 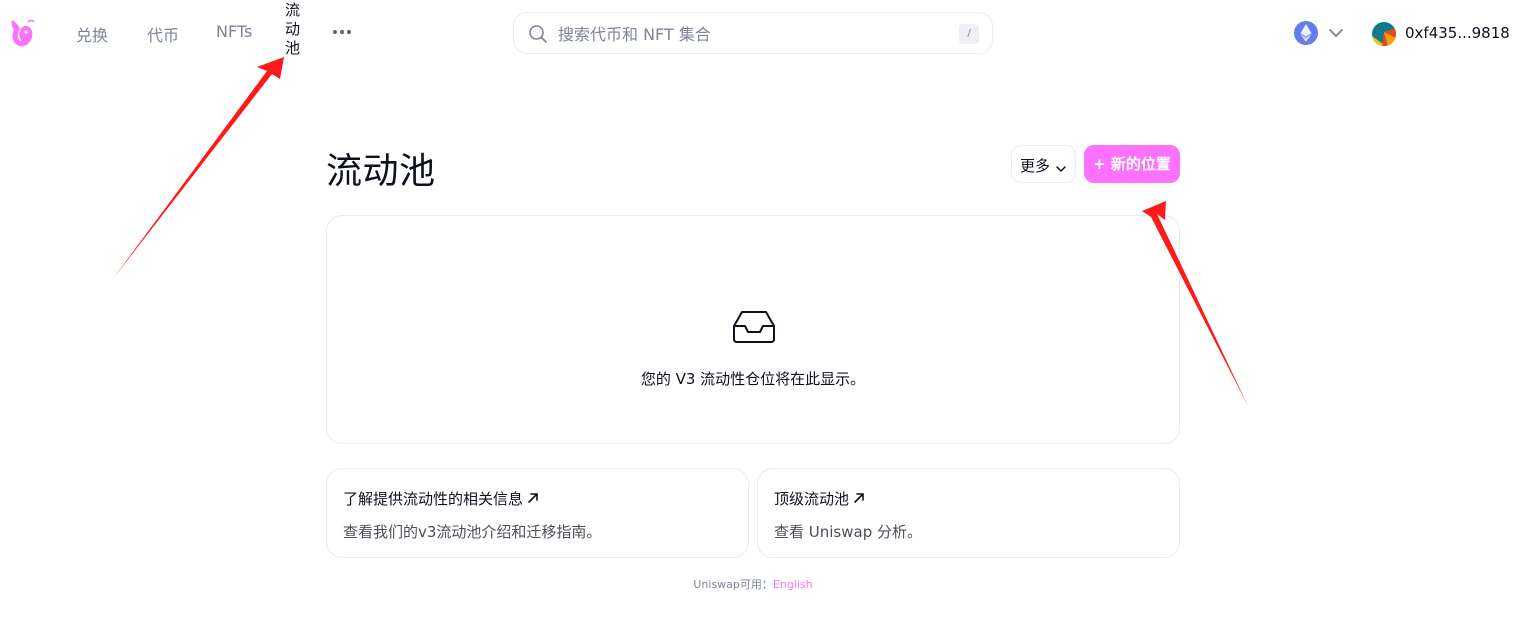 I want to click on card-title-row: 顶级流动池, so click(x=819, y=498).